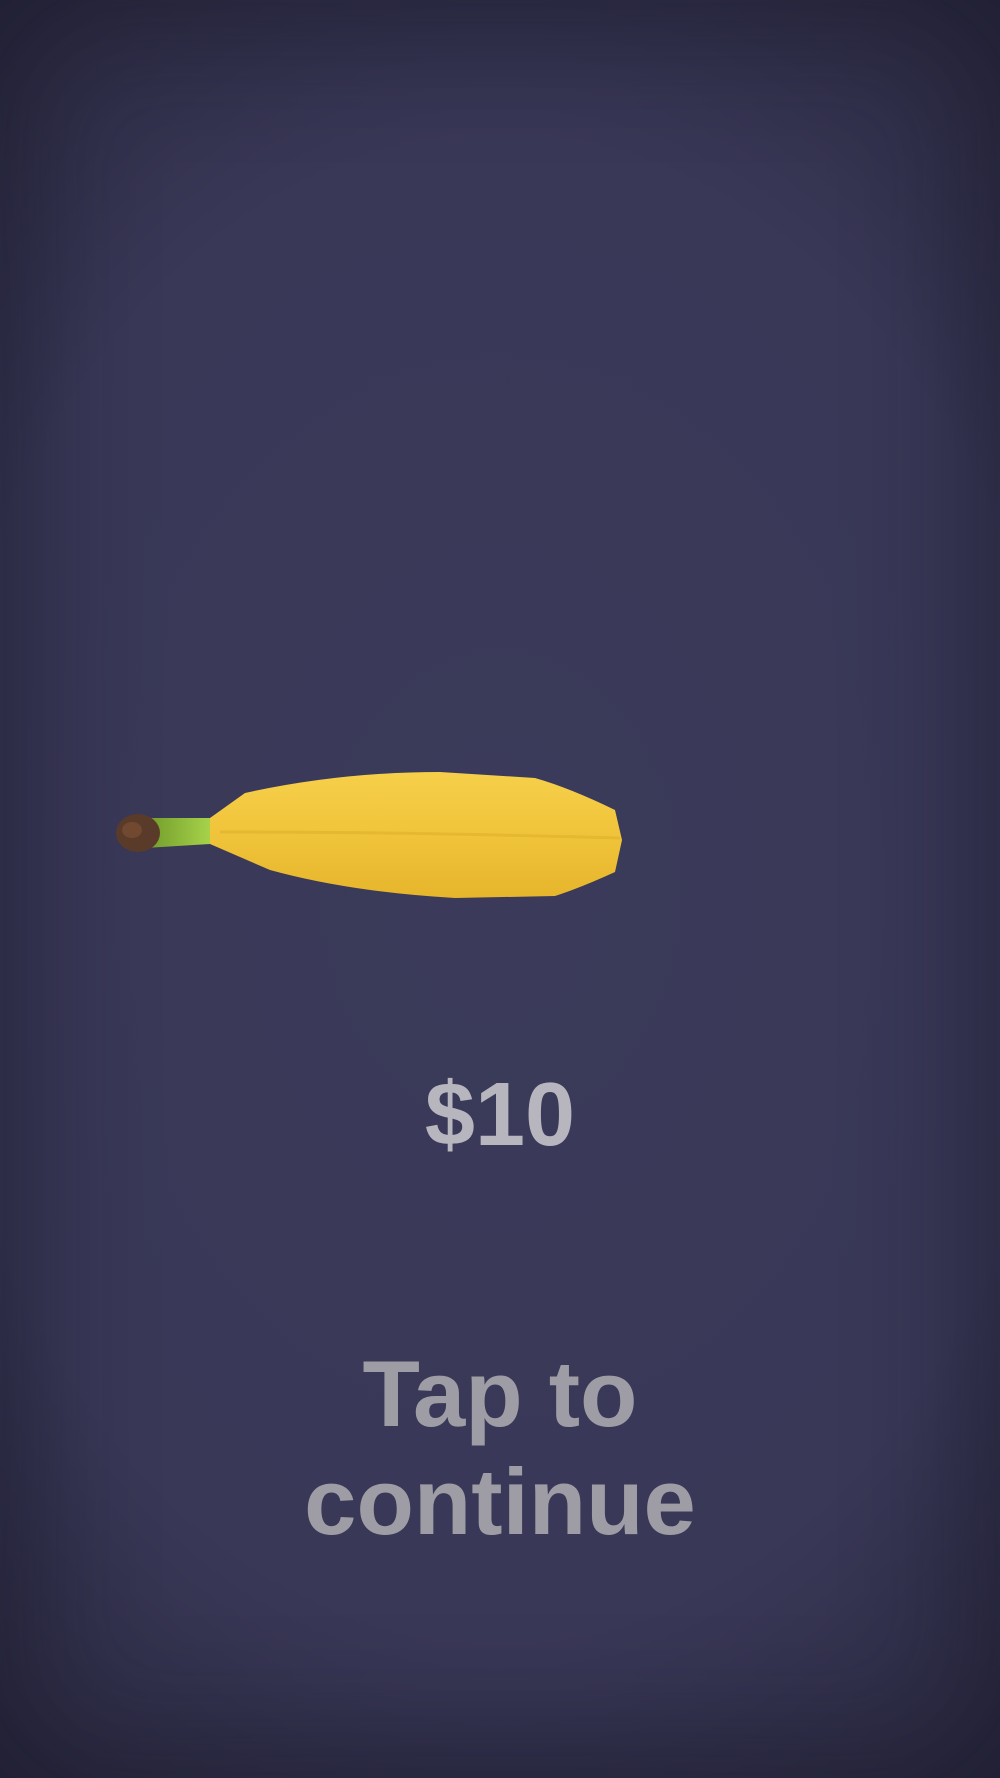  Describe the element at coordinates (500, 1115) in the screenshot. I see `item-price: $10` at that location.